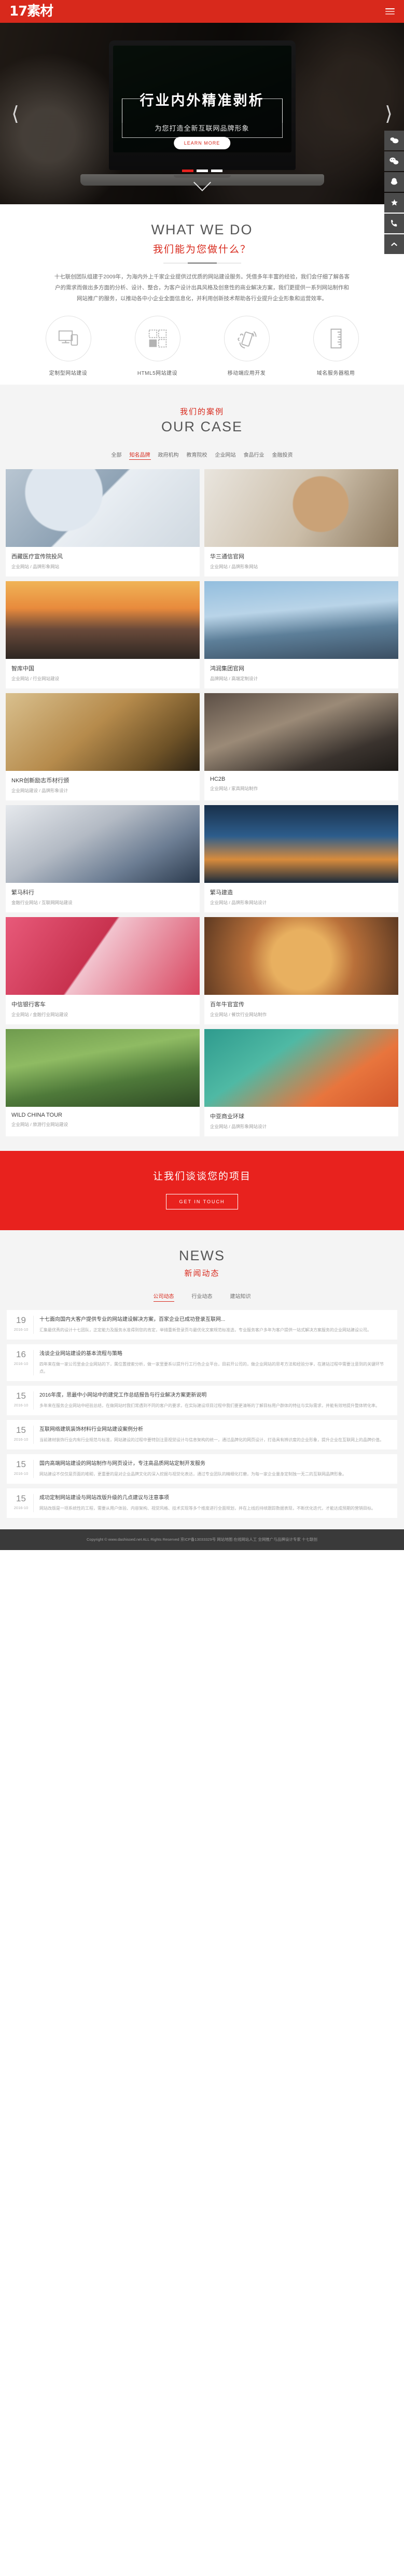 The image size is (404, 2576). I want to click on news-title: 2016年度，思最中小网站中的建党工作总结报告与行业解决方案更新说明, so click(123, 1395).